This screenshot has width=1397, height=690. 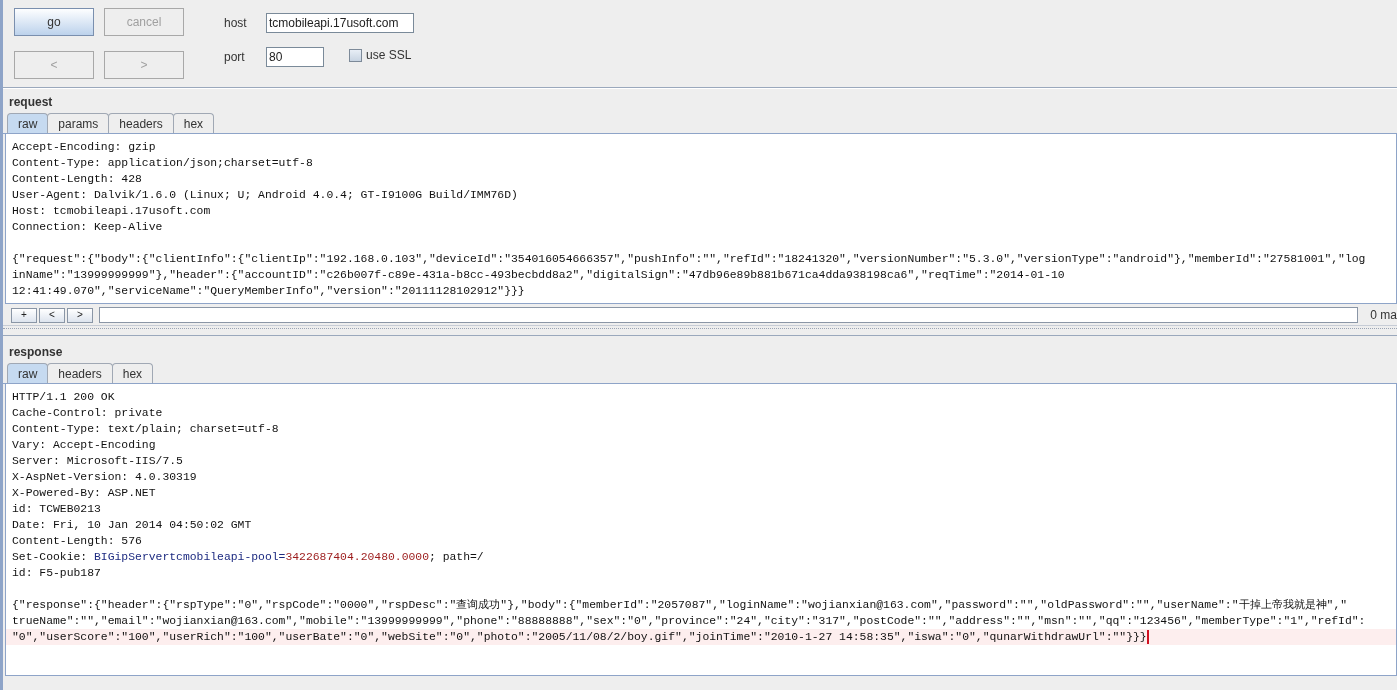 I want to click on search-nav-button: <, so click(x=51, y=315).